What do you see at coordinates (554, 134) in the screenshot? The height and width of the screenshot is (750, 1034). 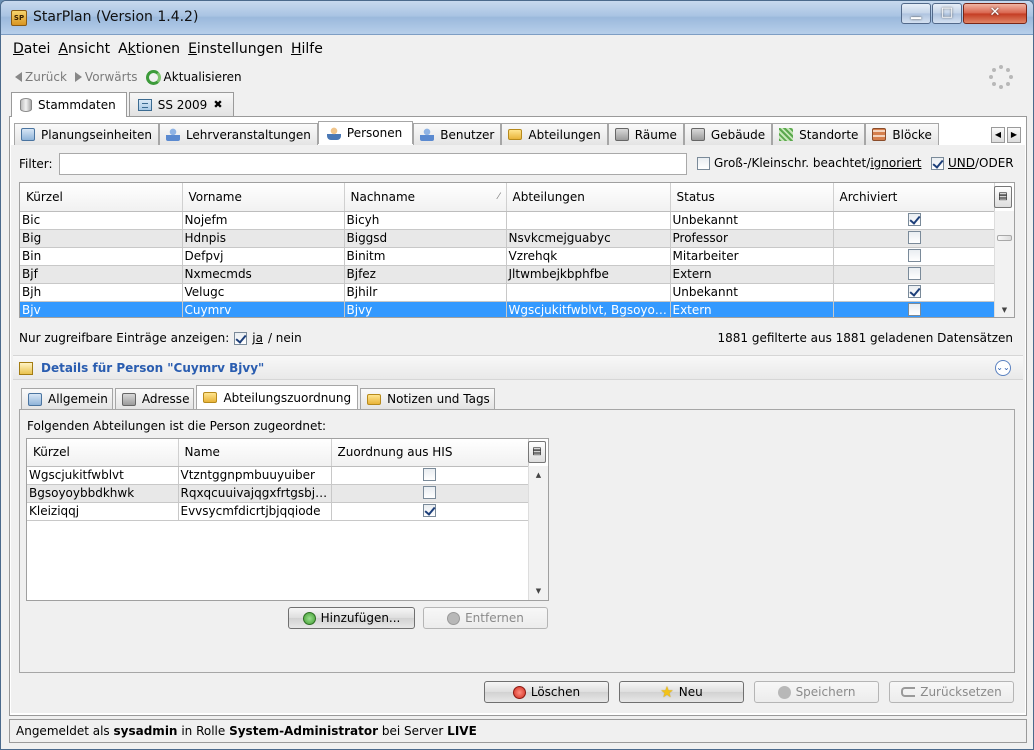 I see `tab-abteilungen: Abteilungen` at bounding box center [554, 134].